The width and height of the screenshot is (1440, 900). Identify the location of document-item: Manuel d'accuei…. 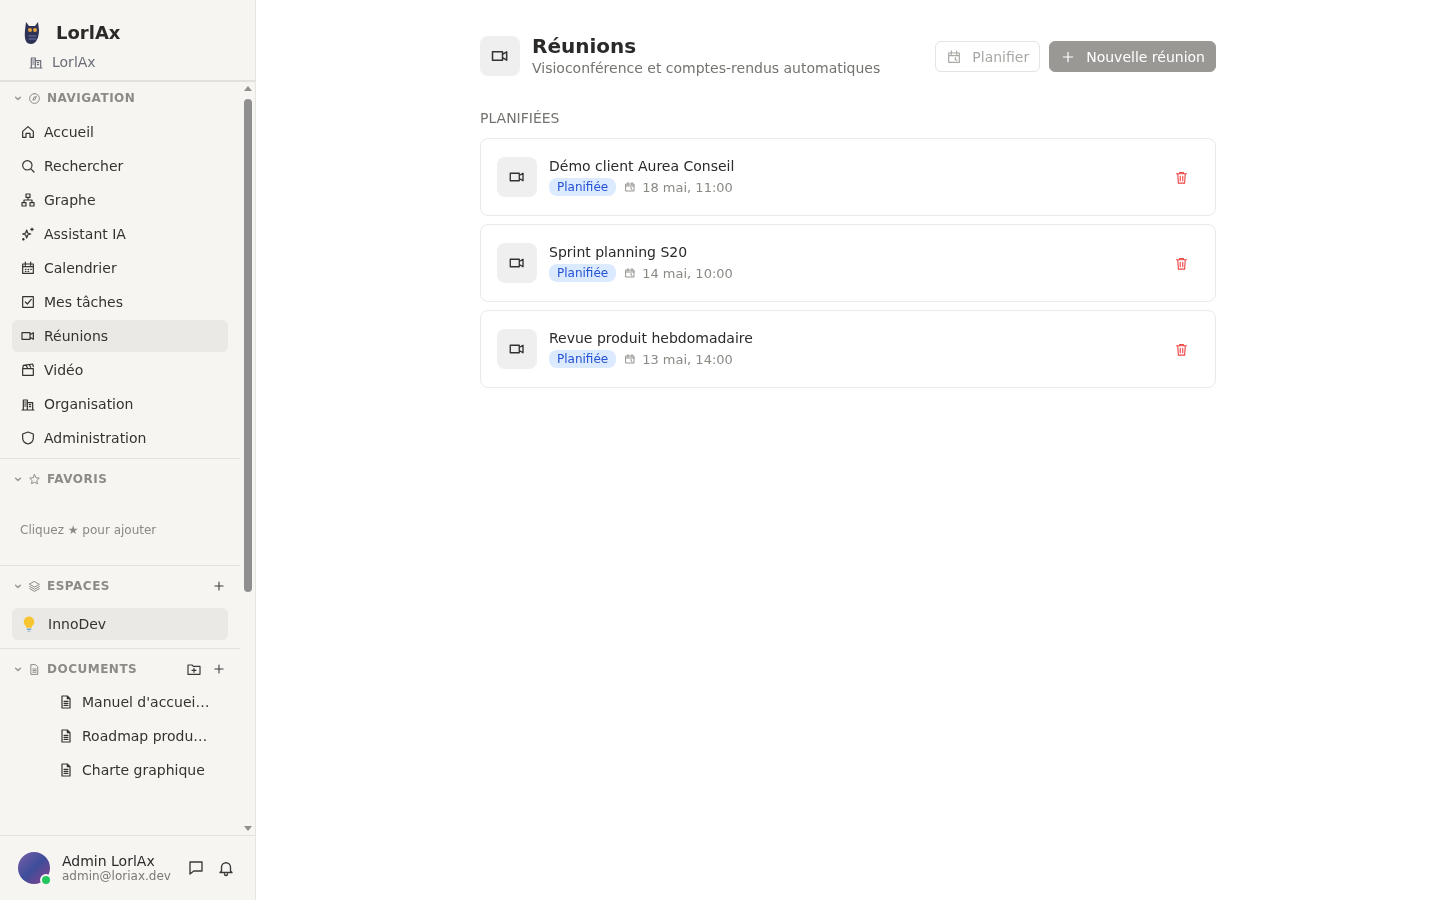
(120, 702).